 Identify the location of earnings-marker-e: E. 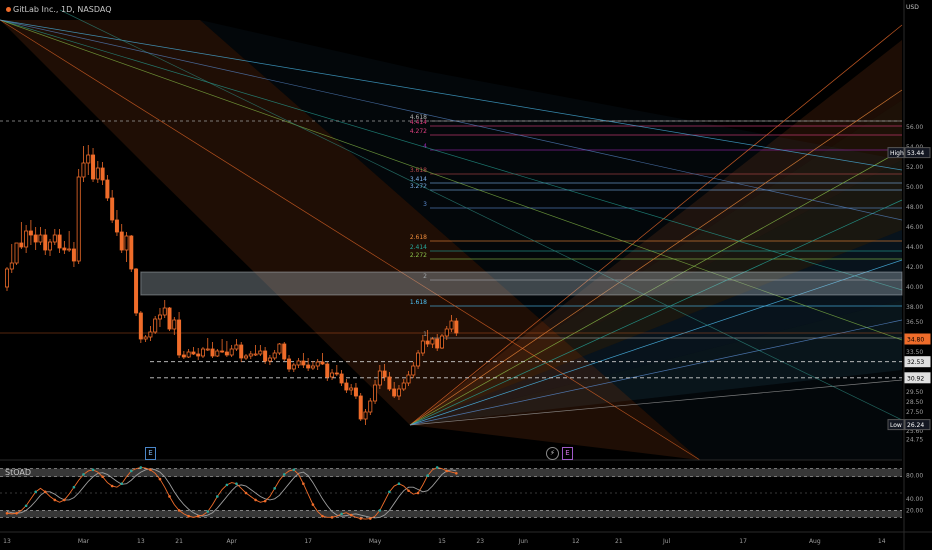
(150, 453).